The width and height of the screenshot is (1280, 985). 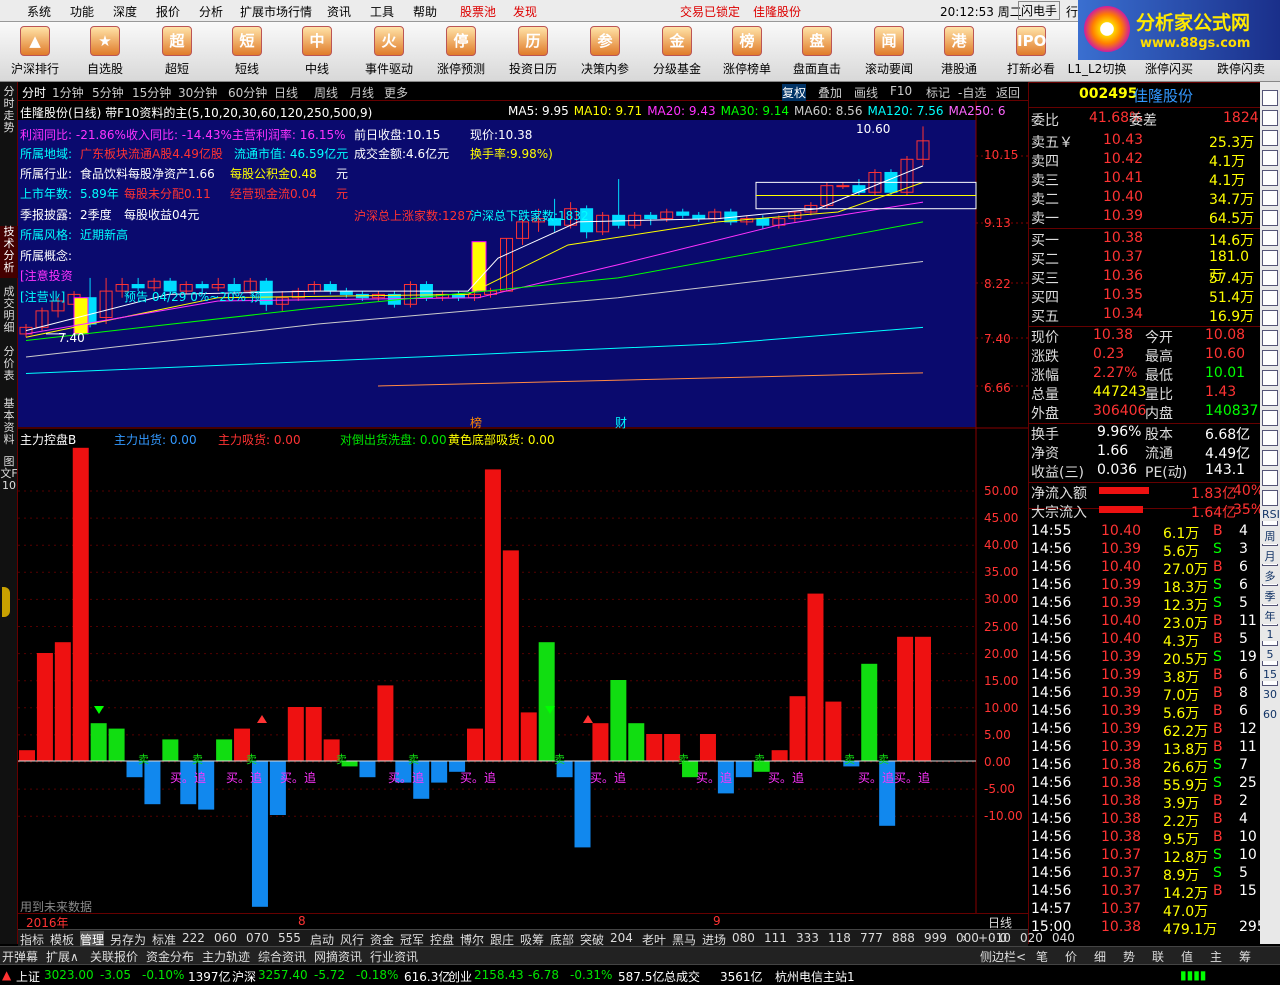 I want to click on tab-f10: 图文F10, so click(x=9, y=482).